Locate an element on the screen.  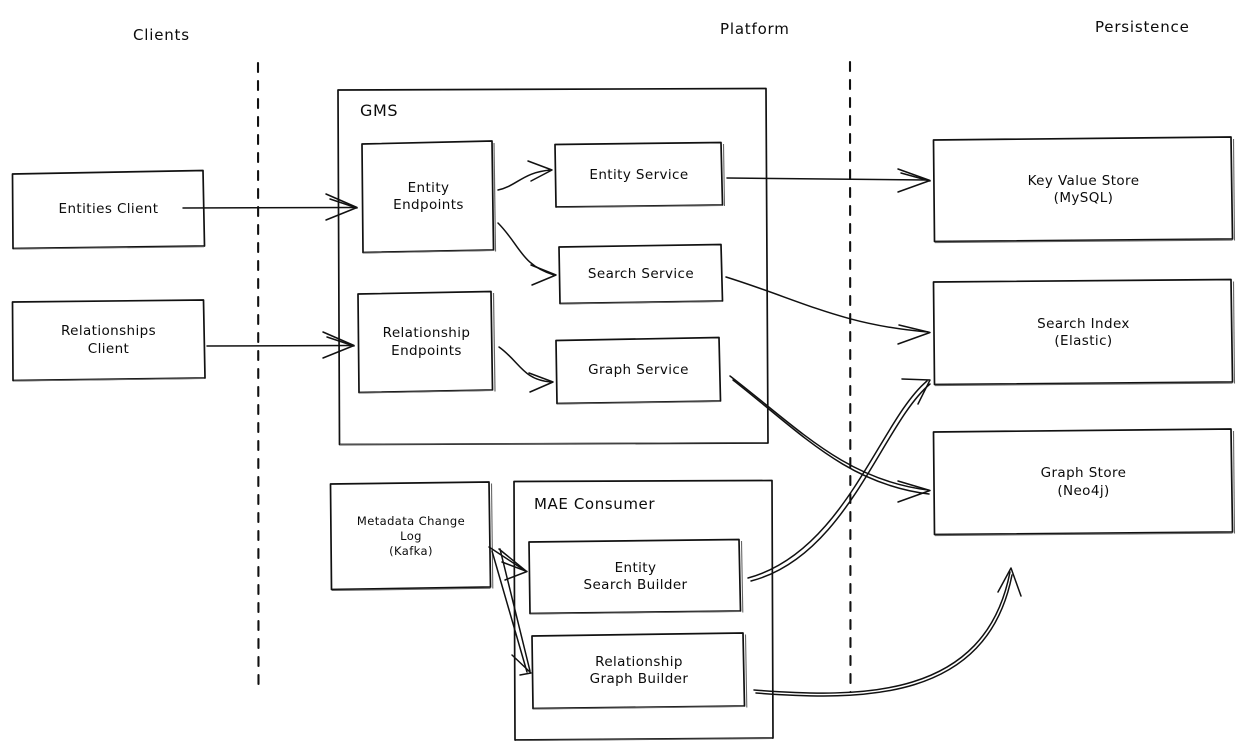
node-graph-service: Graph Service is located at coordinates (638, 371).